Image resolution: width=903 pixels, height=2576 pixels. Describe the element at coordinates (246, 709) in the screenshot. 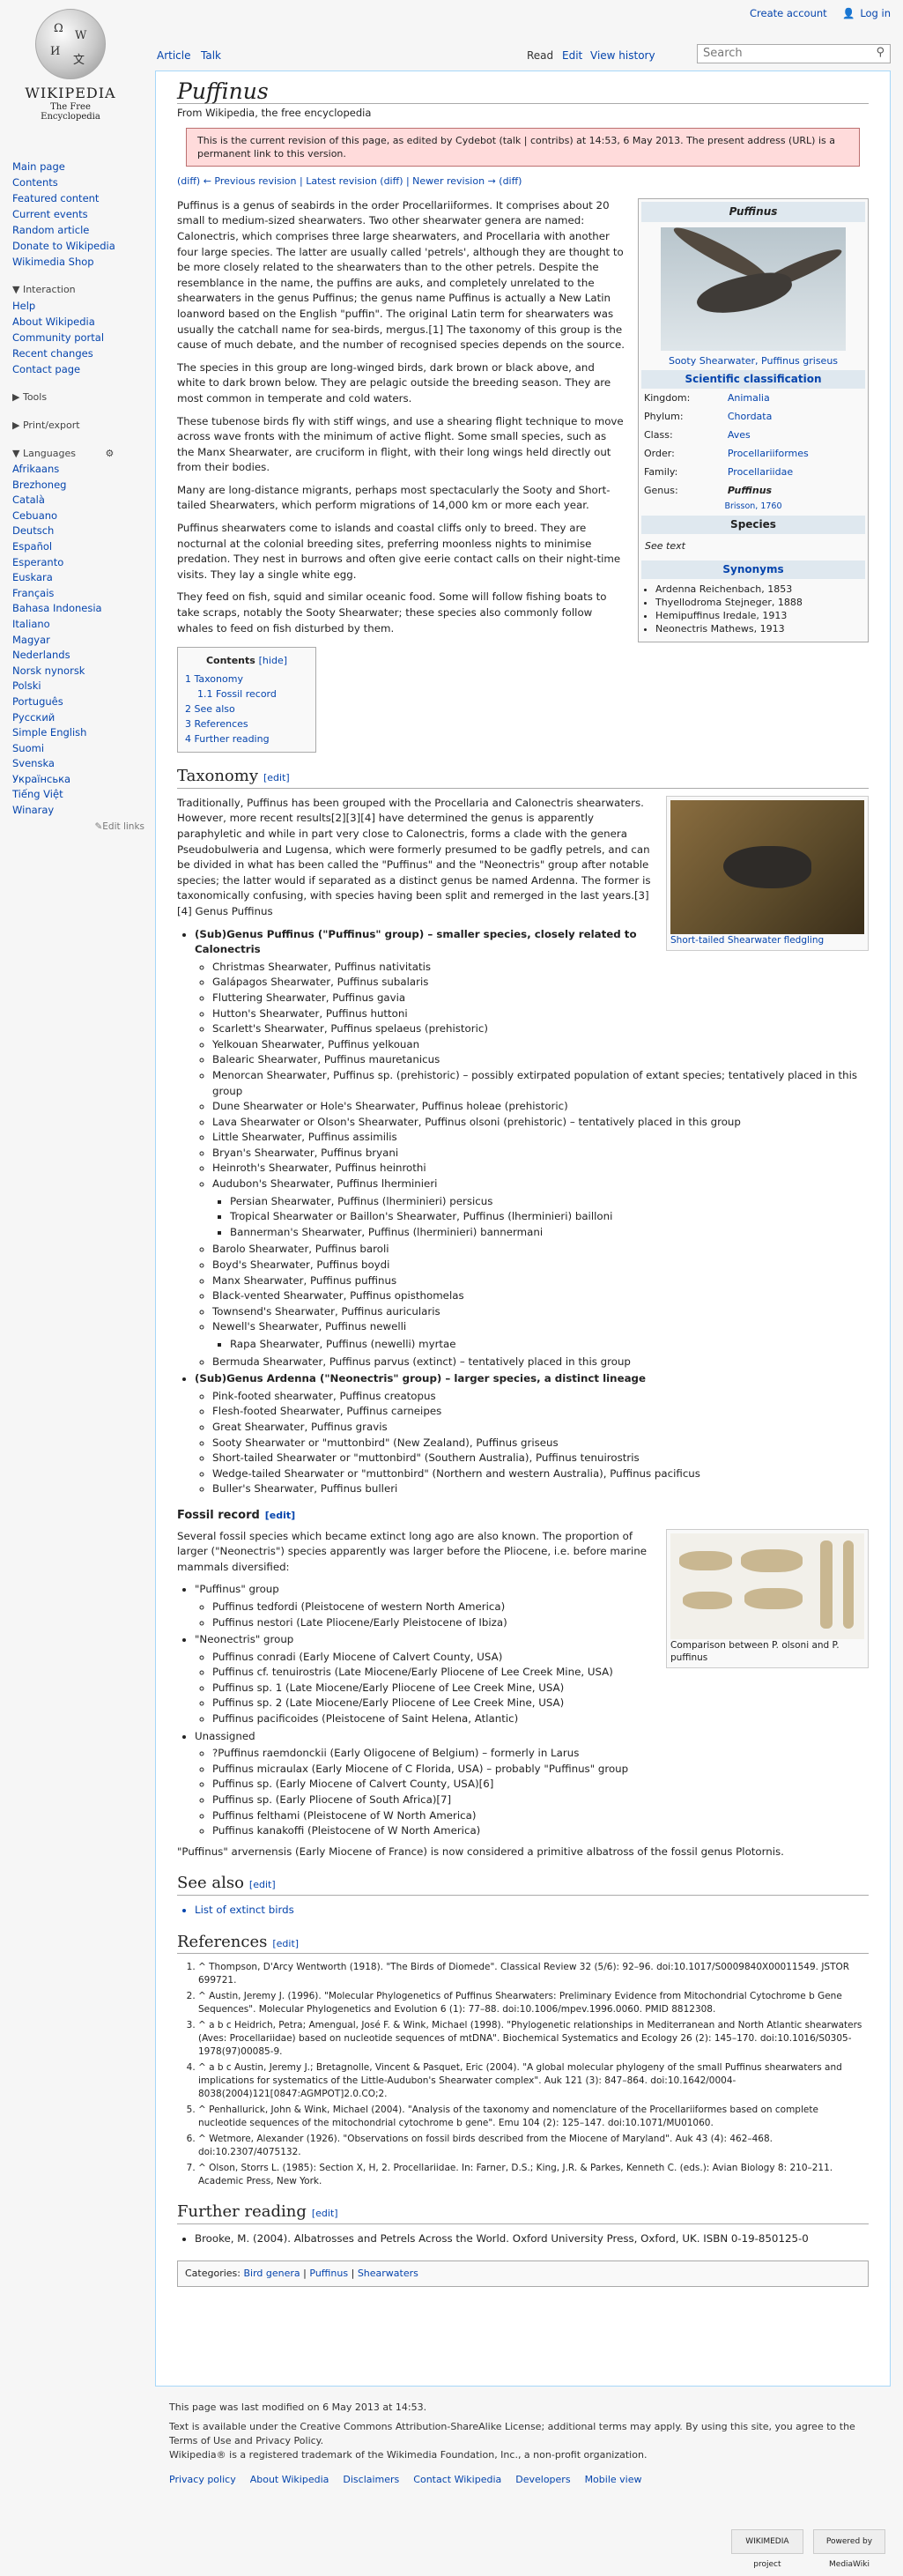

I see `toc-item: 2 See also` at that location.